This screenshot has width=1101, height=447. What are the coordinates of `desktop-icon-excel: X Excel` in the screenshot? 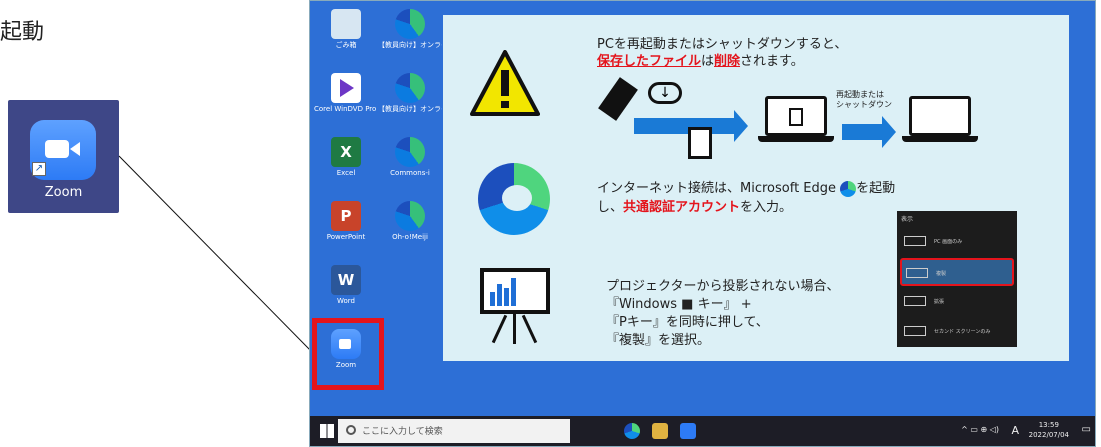 It's located at (346, 166).